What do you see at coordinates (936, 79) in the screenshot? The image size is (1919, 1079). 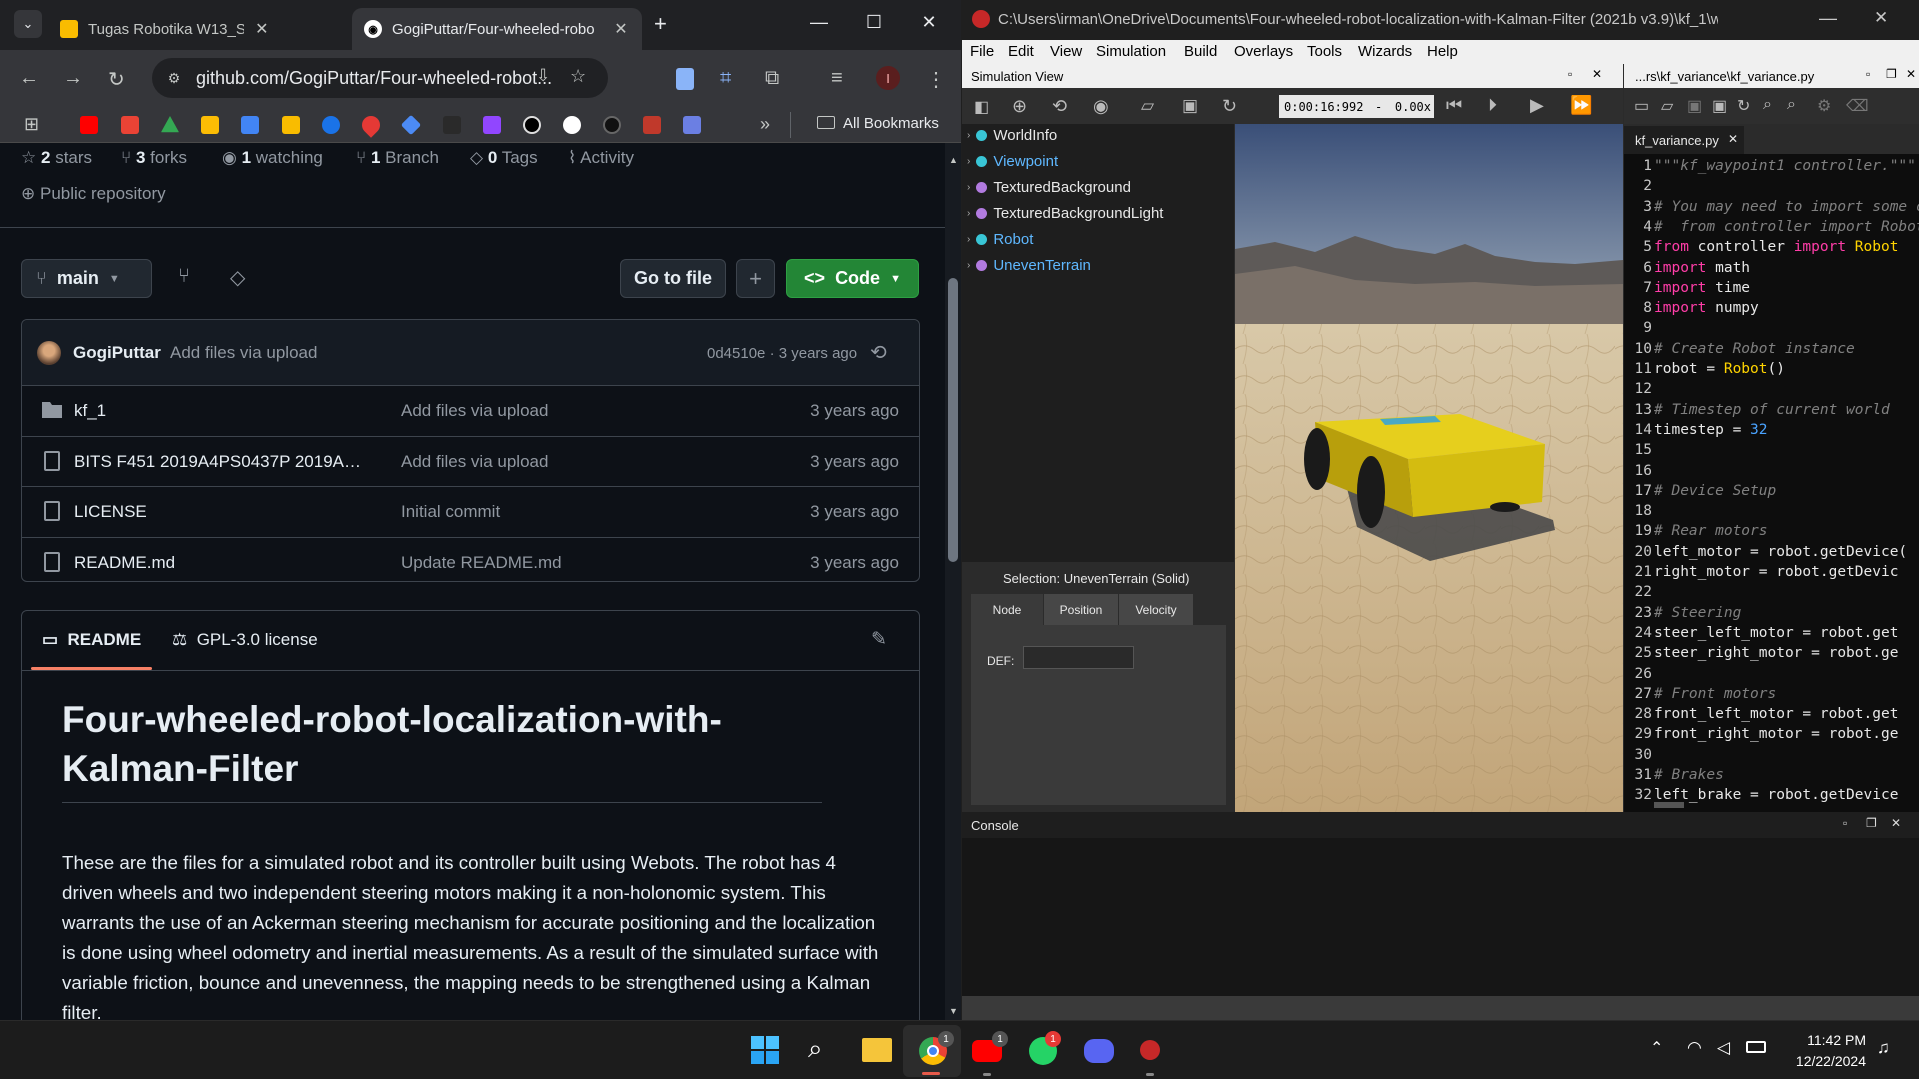 I see `kebab-menu-icon: ⋮` at bounding box center [936, 79].